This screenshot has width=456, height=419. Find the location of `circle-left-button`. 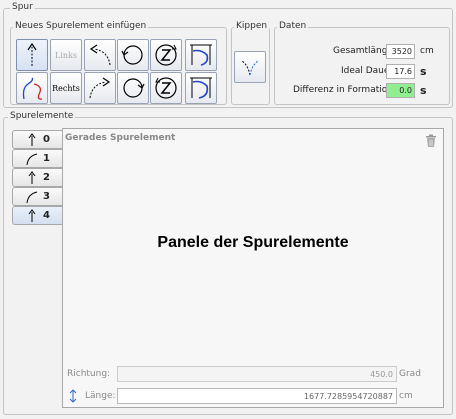

circle-left-button is located at coordinates (133, 55).